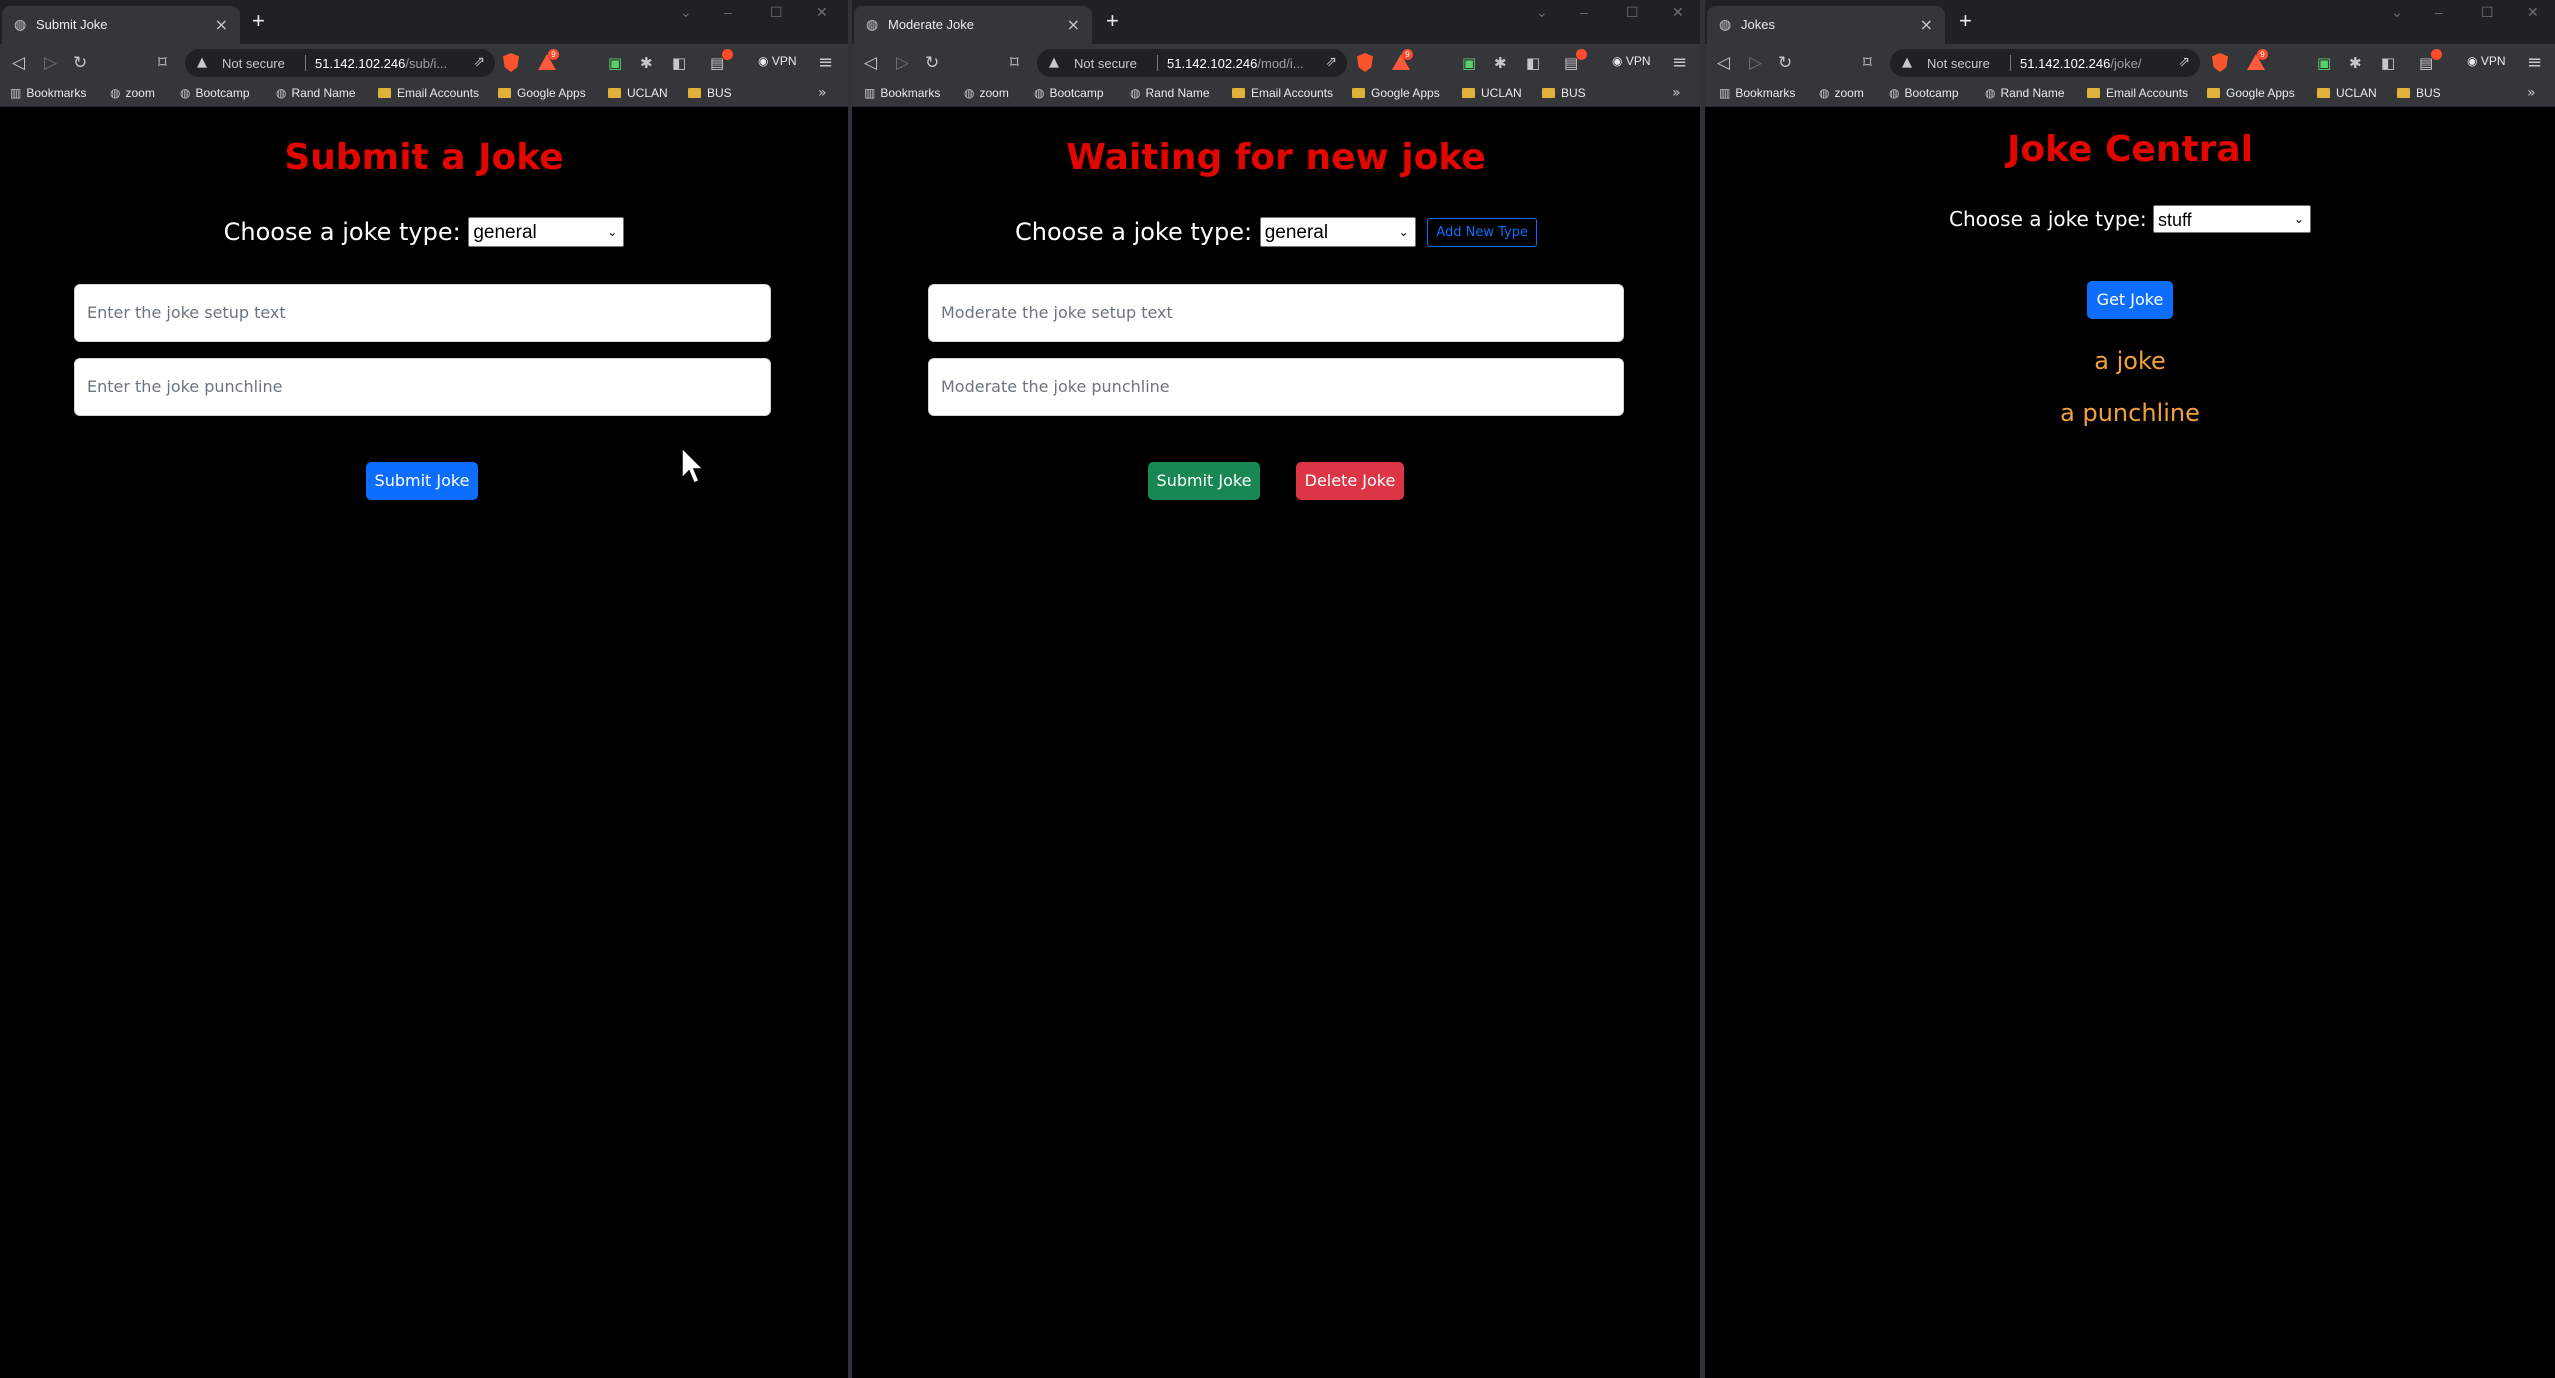  I want to click on address-bar: ▲ Not secure 51.142.102.246/sub/i... ⇗, so click(340, 63).